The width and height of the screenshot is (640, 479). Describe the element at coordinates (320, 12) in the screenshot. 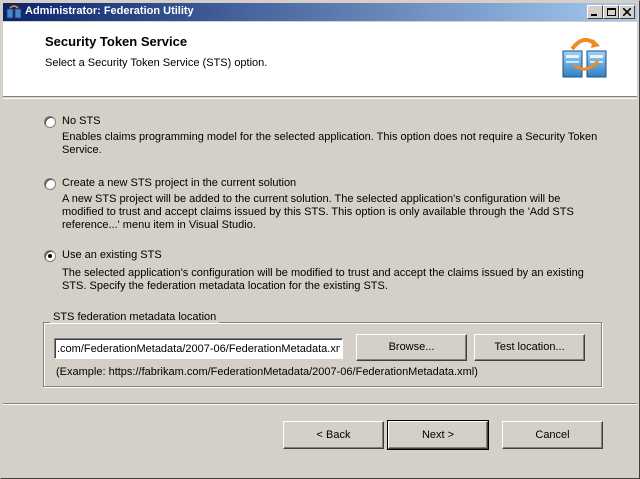

I see `title-bar: Administrator: Federation Utility` at that location.